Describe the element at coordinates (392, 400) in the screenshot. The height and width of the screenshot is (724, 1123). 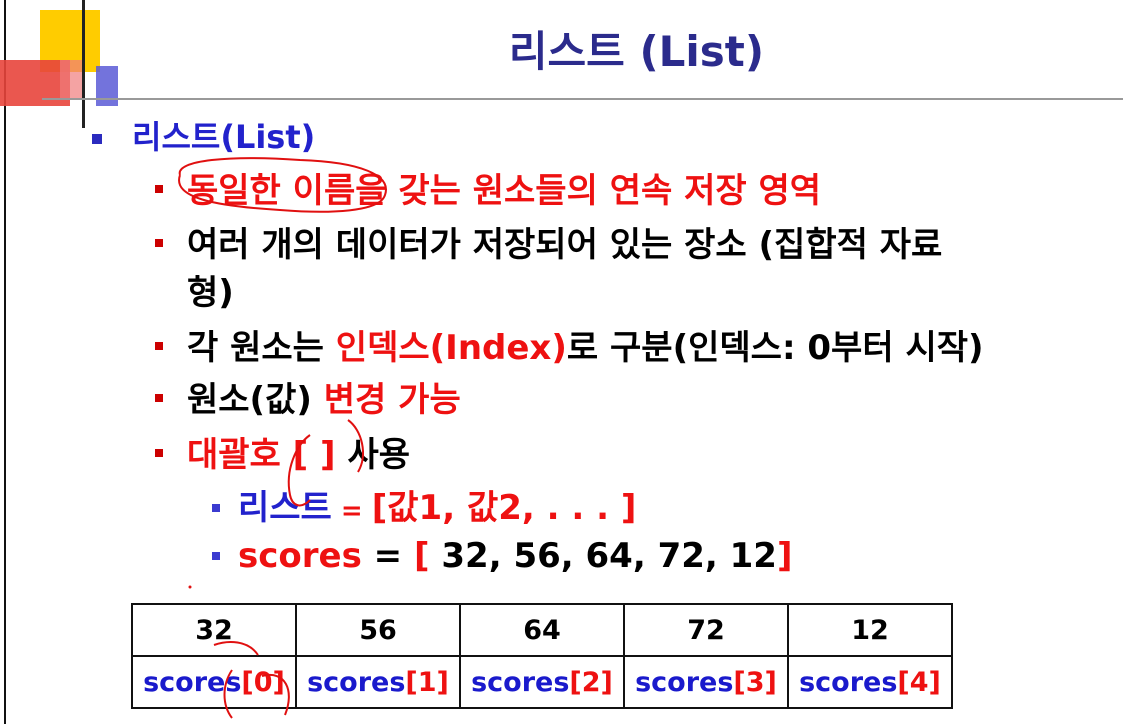
I see `bullet-text-4-highlight: 변경 가능` at that location.